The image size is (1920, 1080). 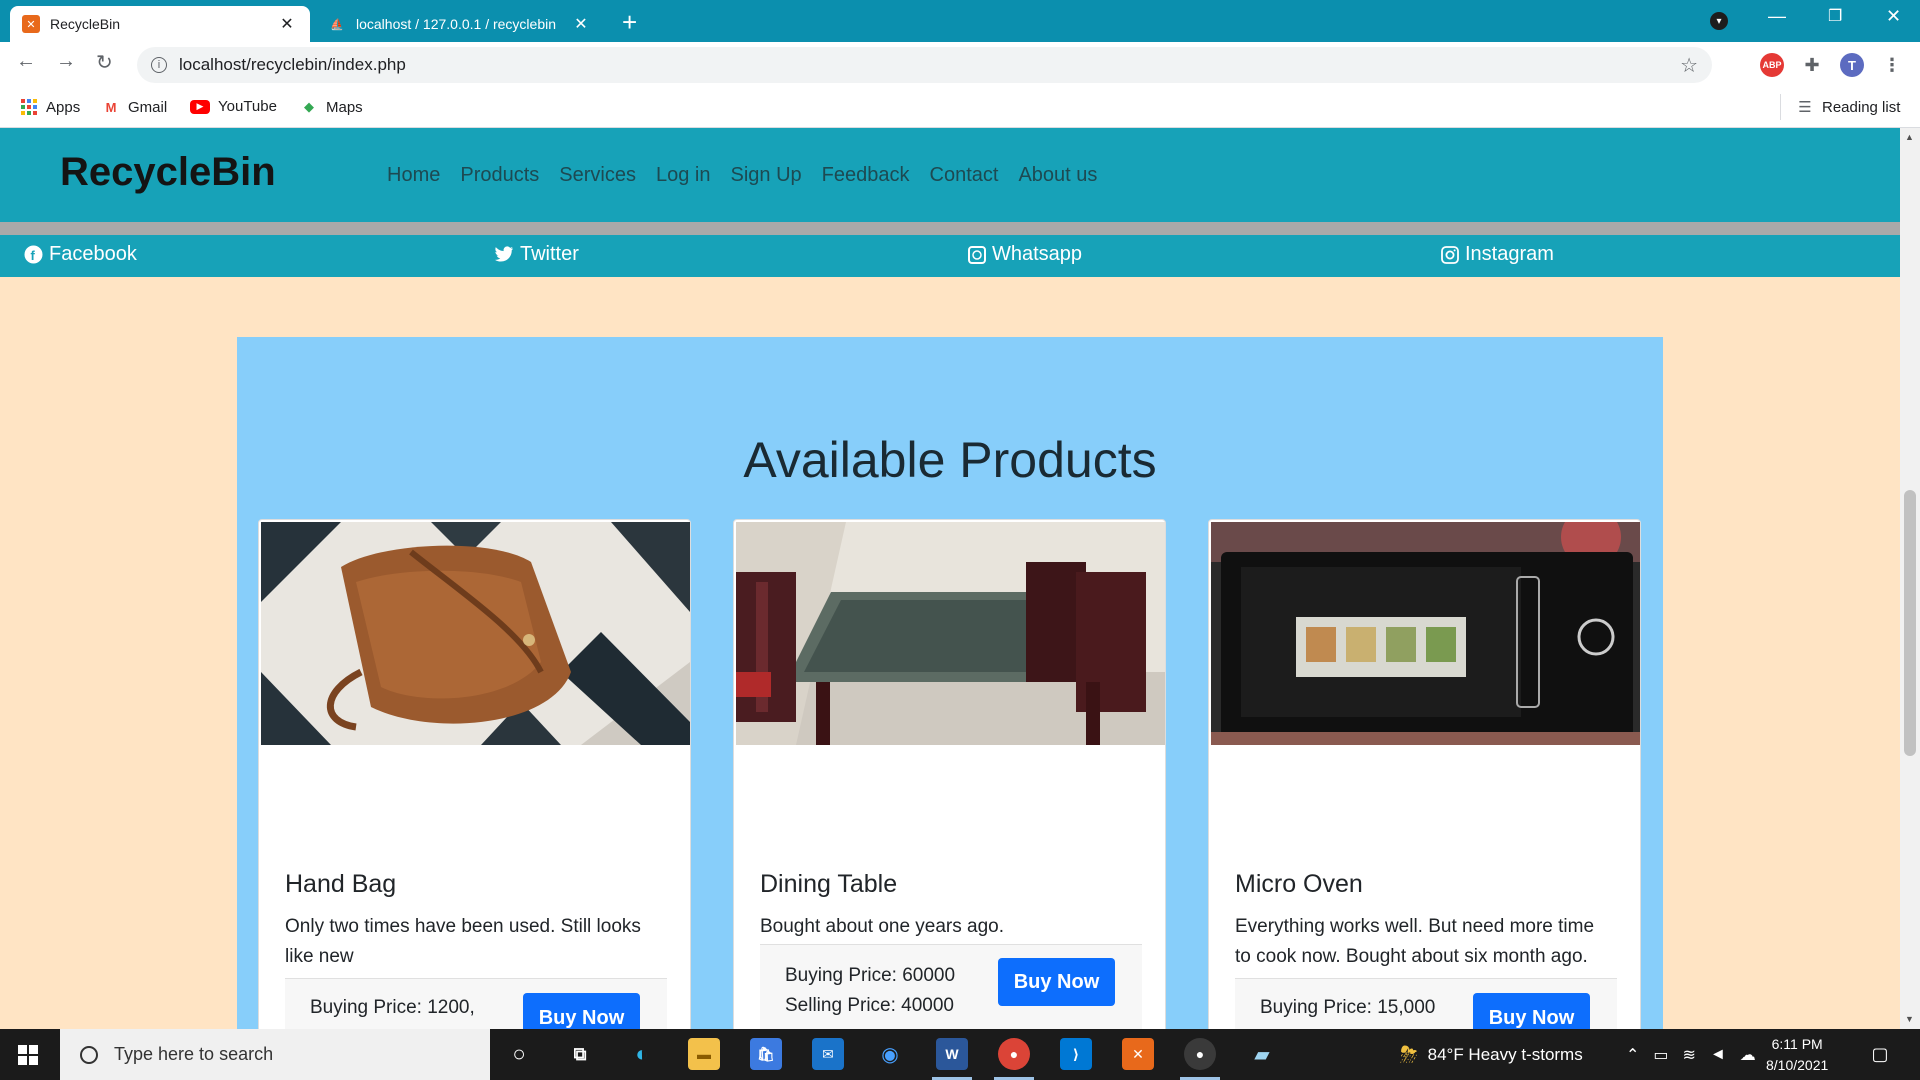 What do you see at coordinates (683, 175) in the screenshot?
I see `nav-login: Log in` at bounding box center [683, 175].